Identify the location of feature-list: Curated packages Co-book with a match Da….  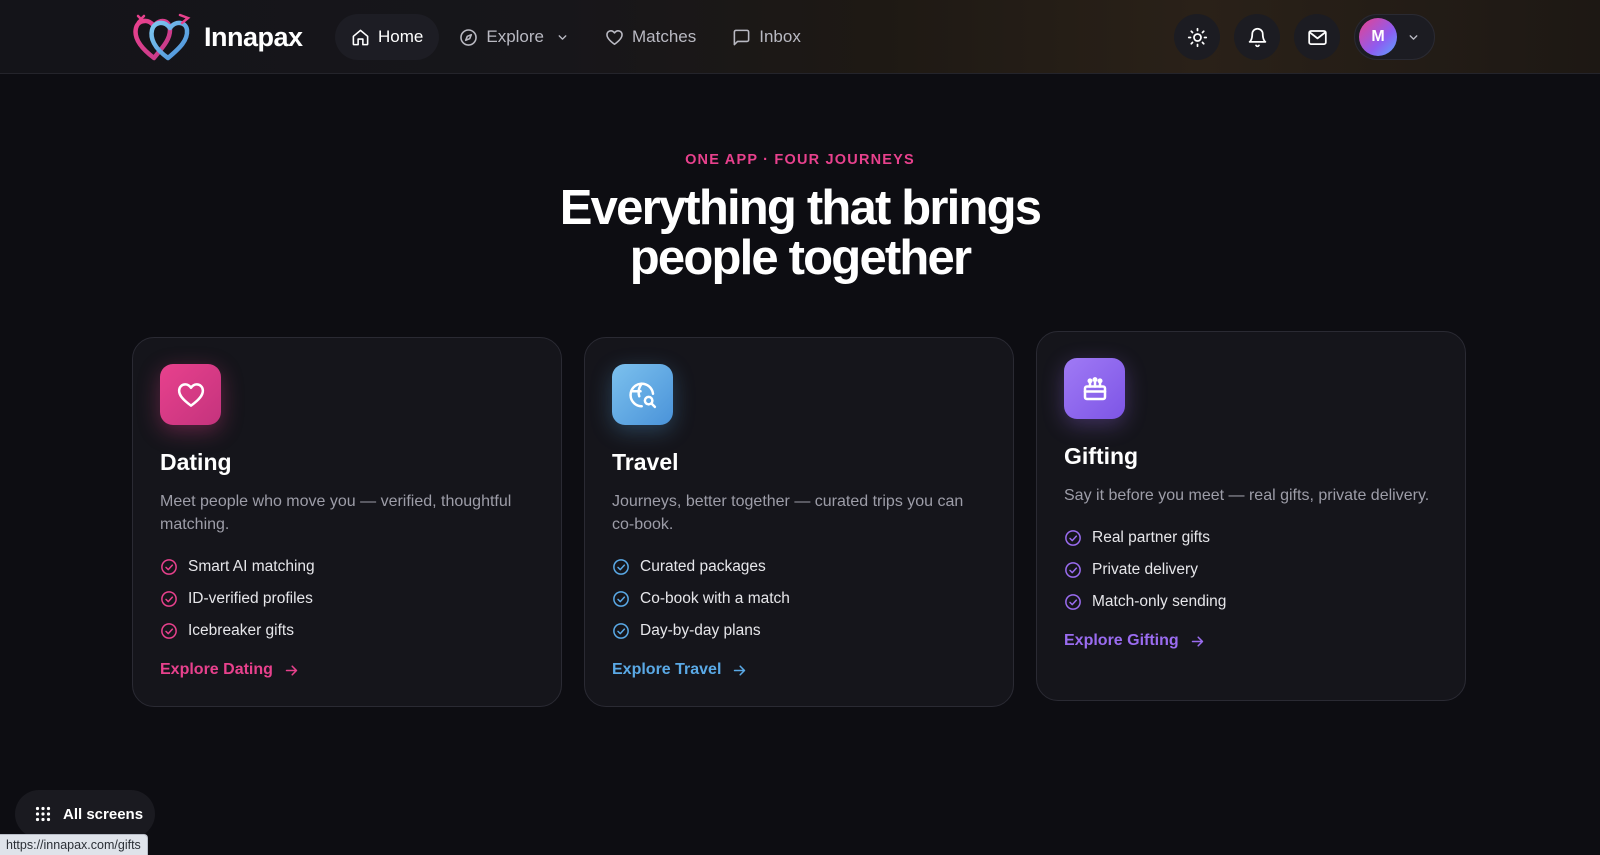
(799, 599).